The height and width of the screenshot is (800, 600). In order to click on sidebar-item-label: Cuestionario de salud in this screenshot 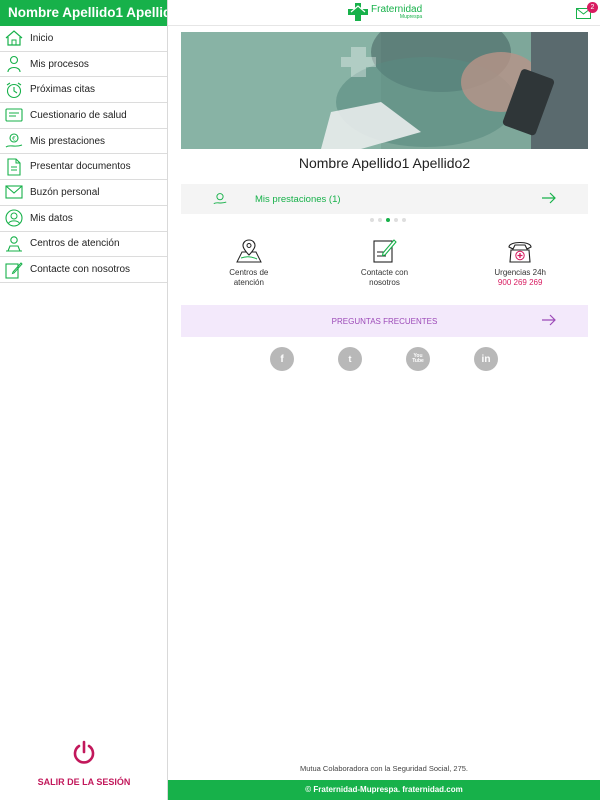, I will do `click(78, 115)`.